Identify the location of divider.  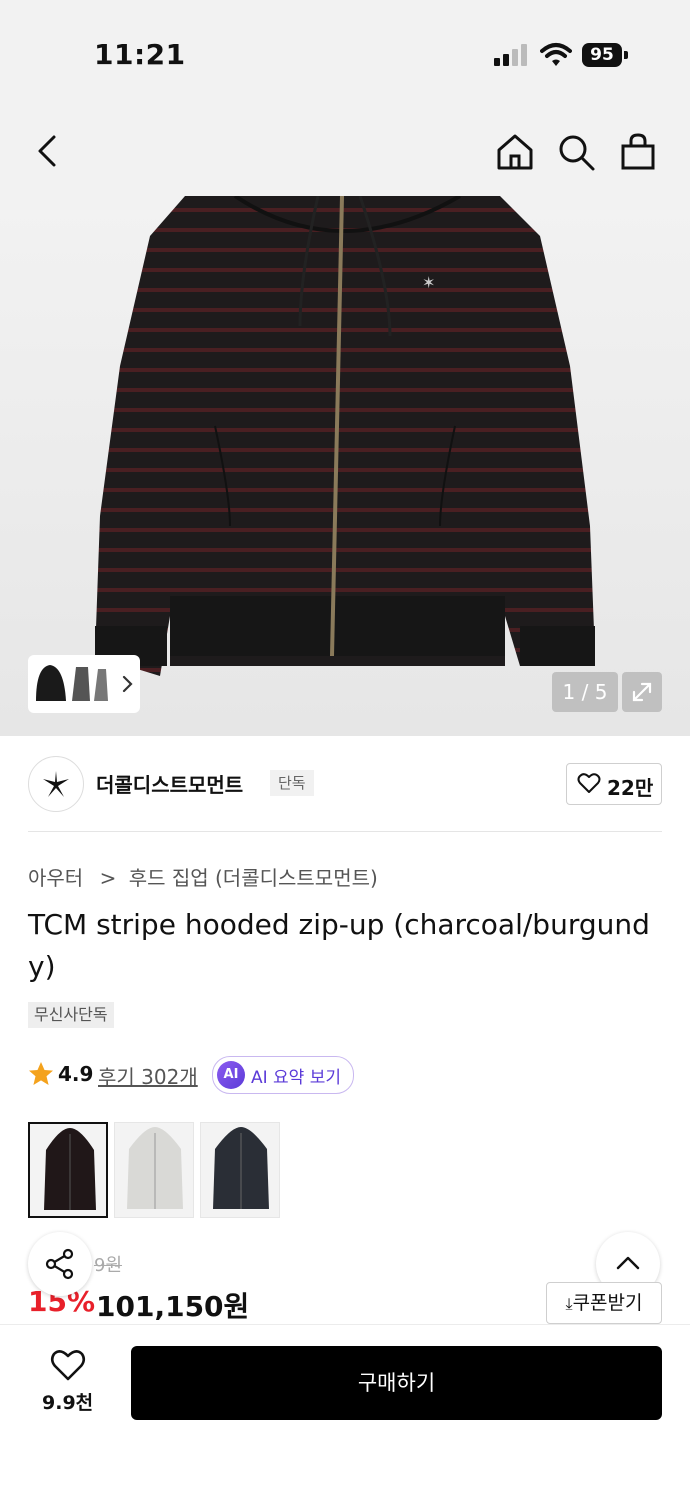
(345, 831).